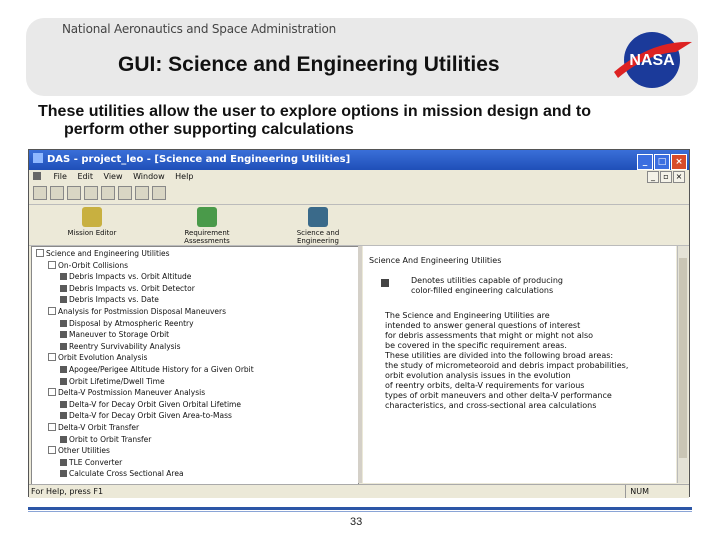  I want to click on vertical-scrollbar, so click(682, 364).